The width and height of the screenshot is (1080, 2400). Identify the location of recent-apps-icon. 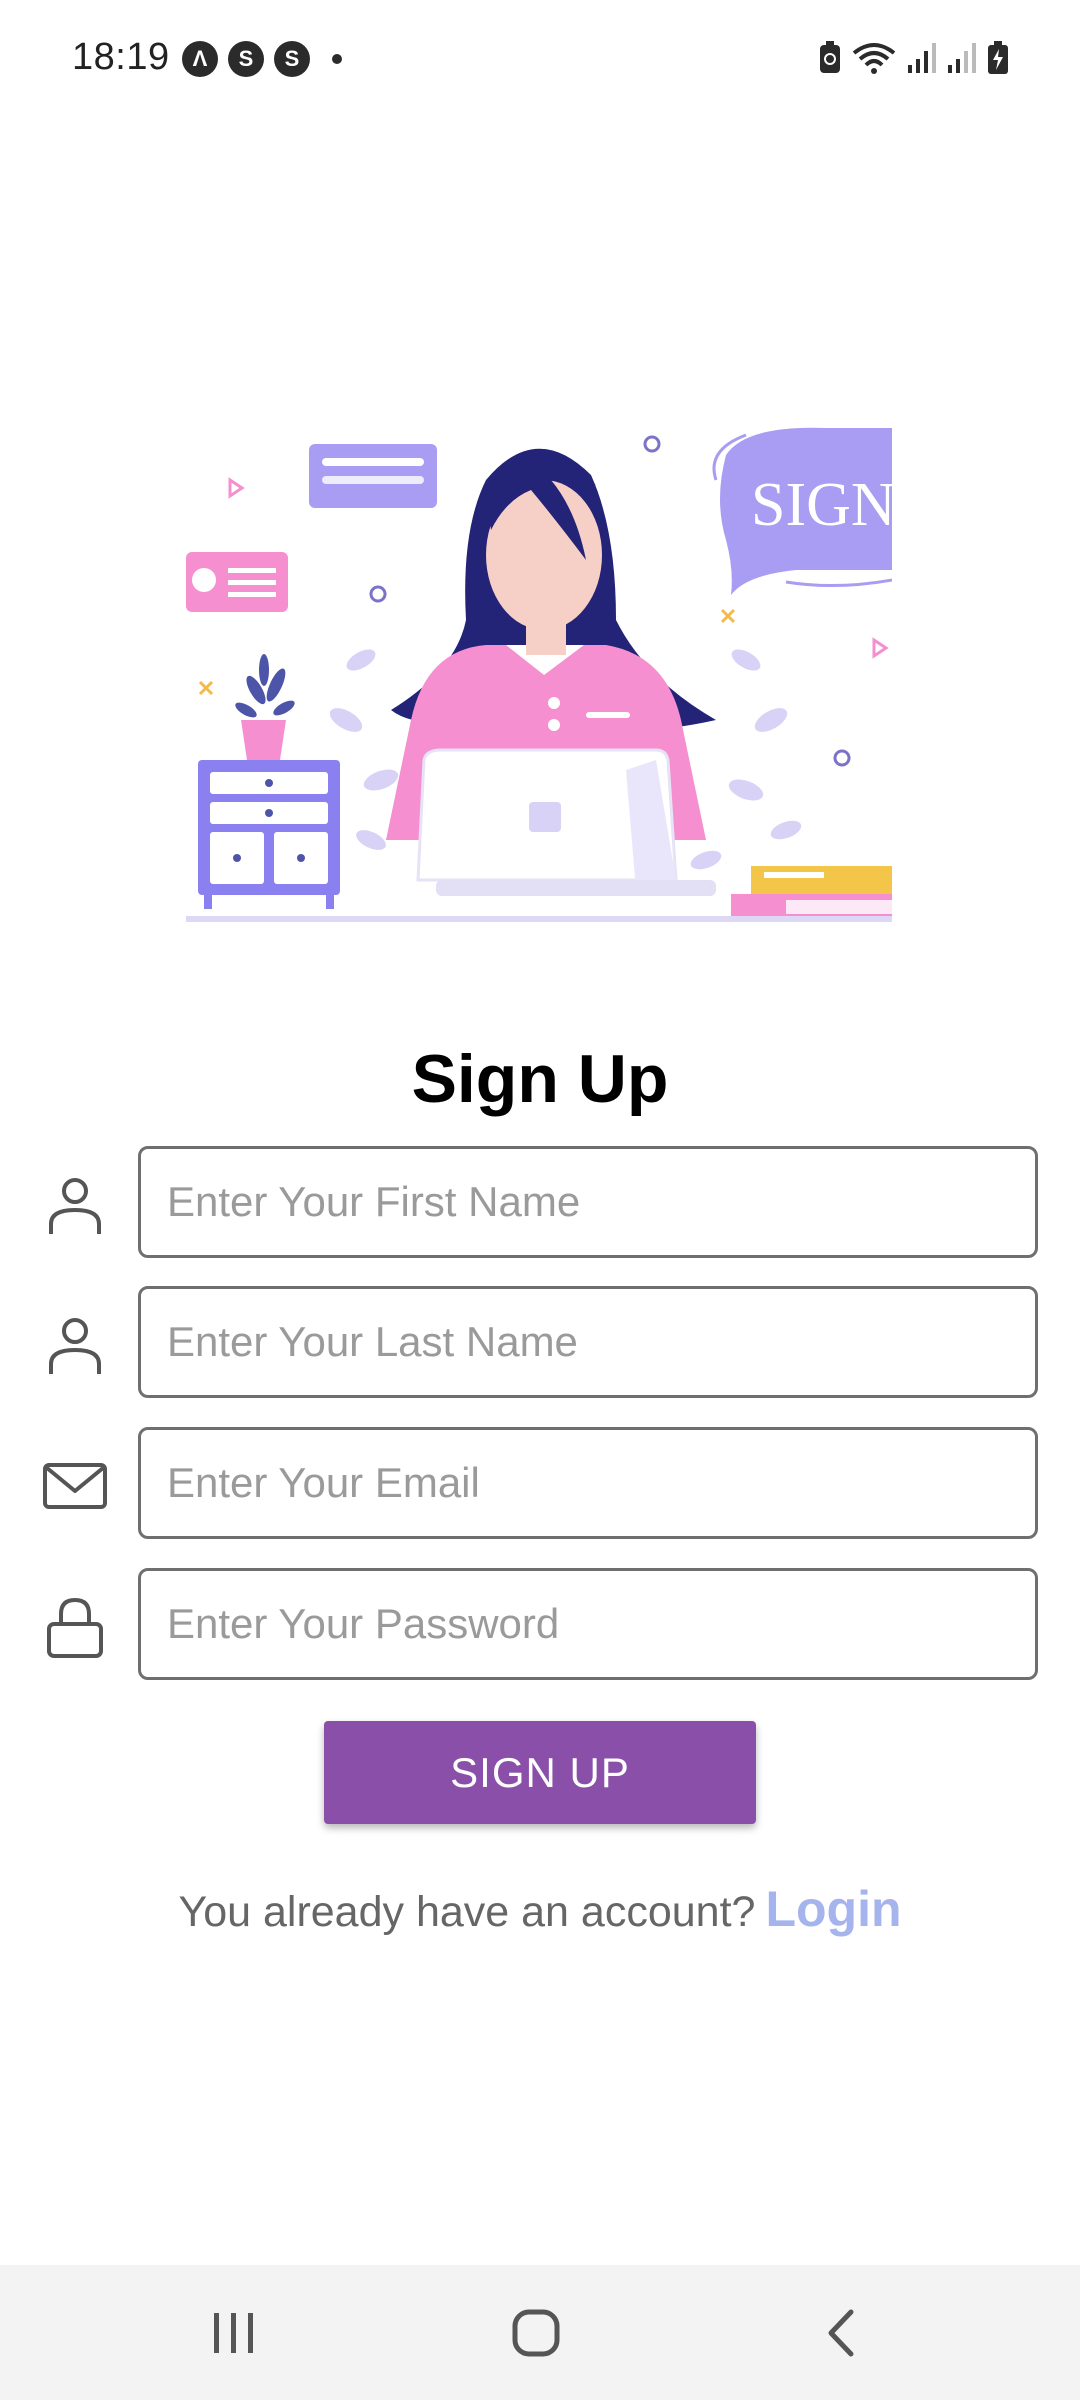
(233, 2332).